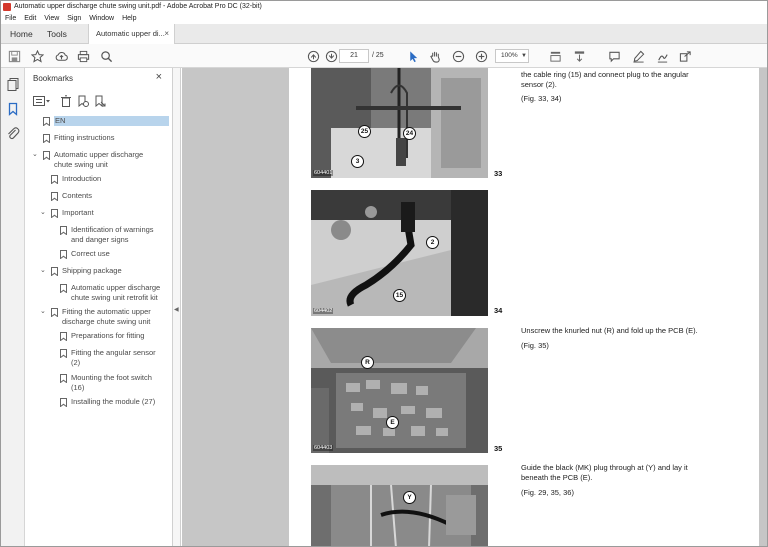 This screenshot has width=768, height=547. I want to click on menu-help: Help, so click(129, 18).